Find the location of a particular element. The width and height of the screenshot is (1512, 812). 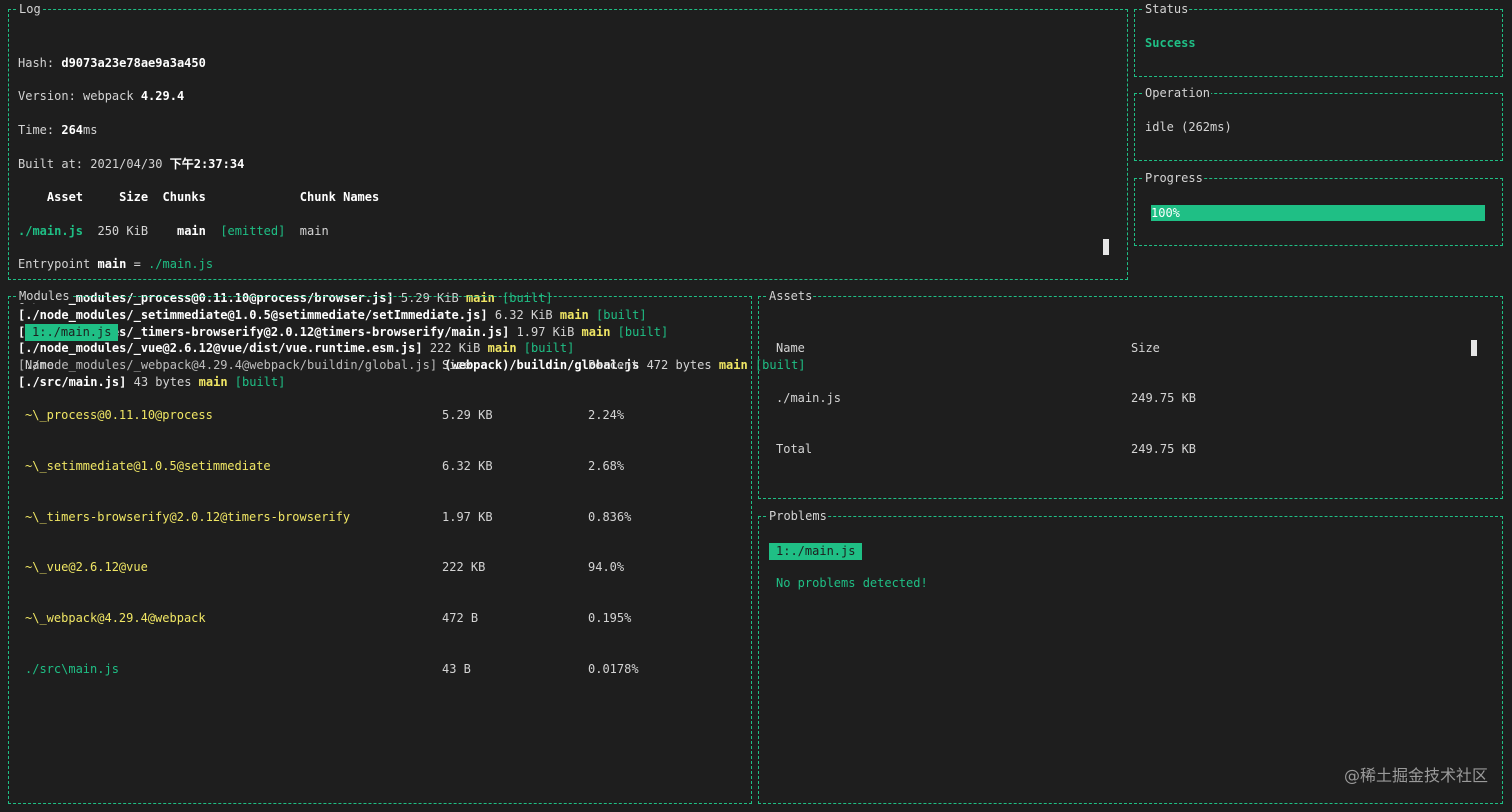

module-row-percent: 0.836% is located at coordinates (610, 517).